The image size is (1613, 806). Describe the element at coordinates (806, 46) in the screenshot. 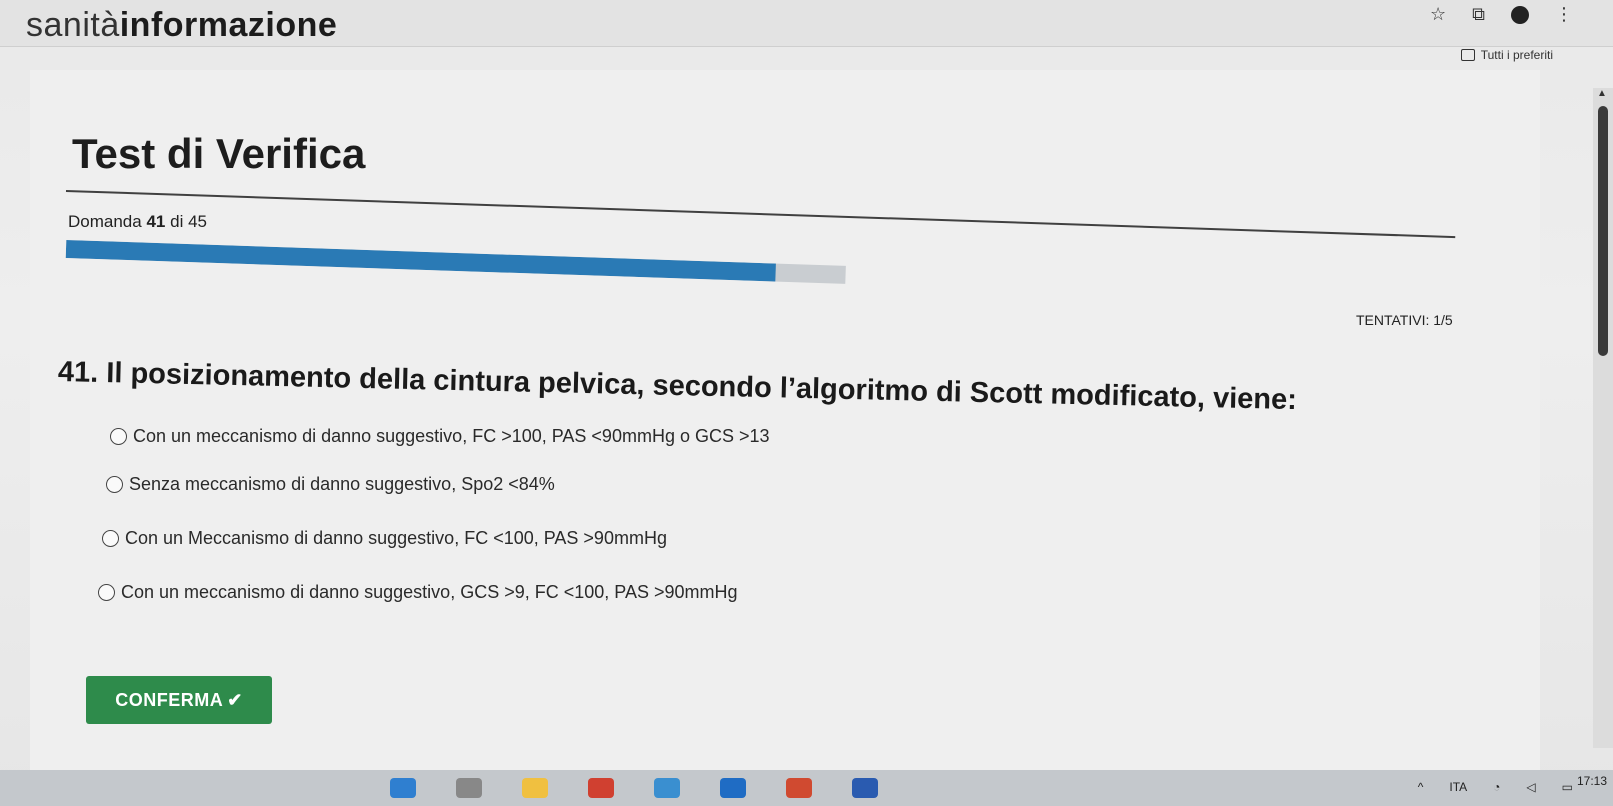

I see `toolbar-divider` at that location.